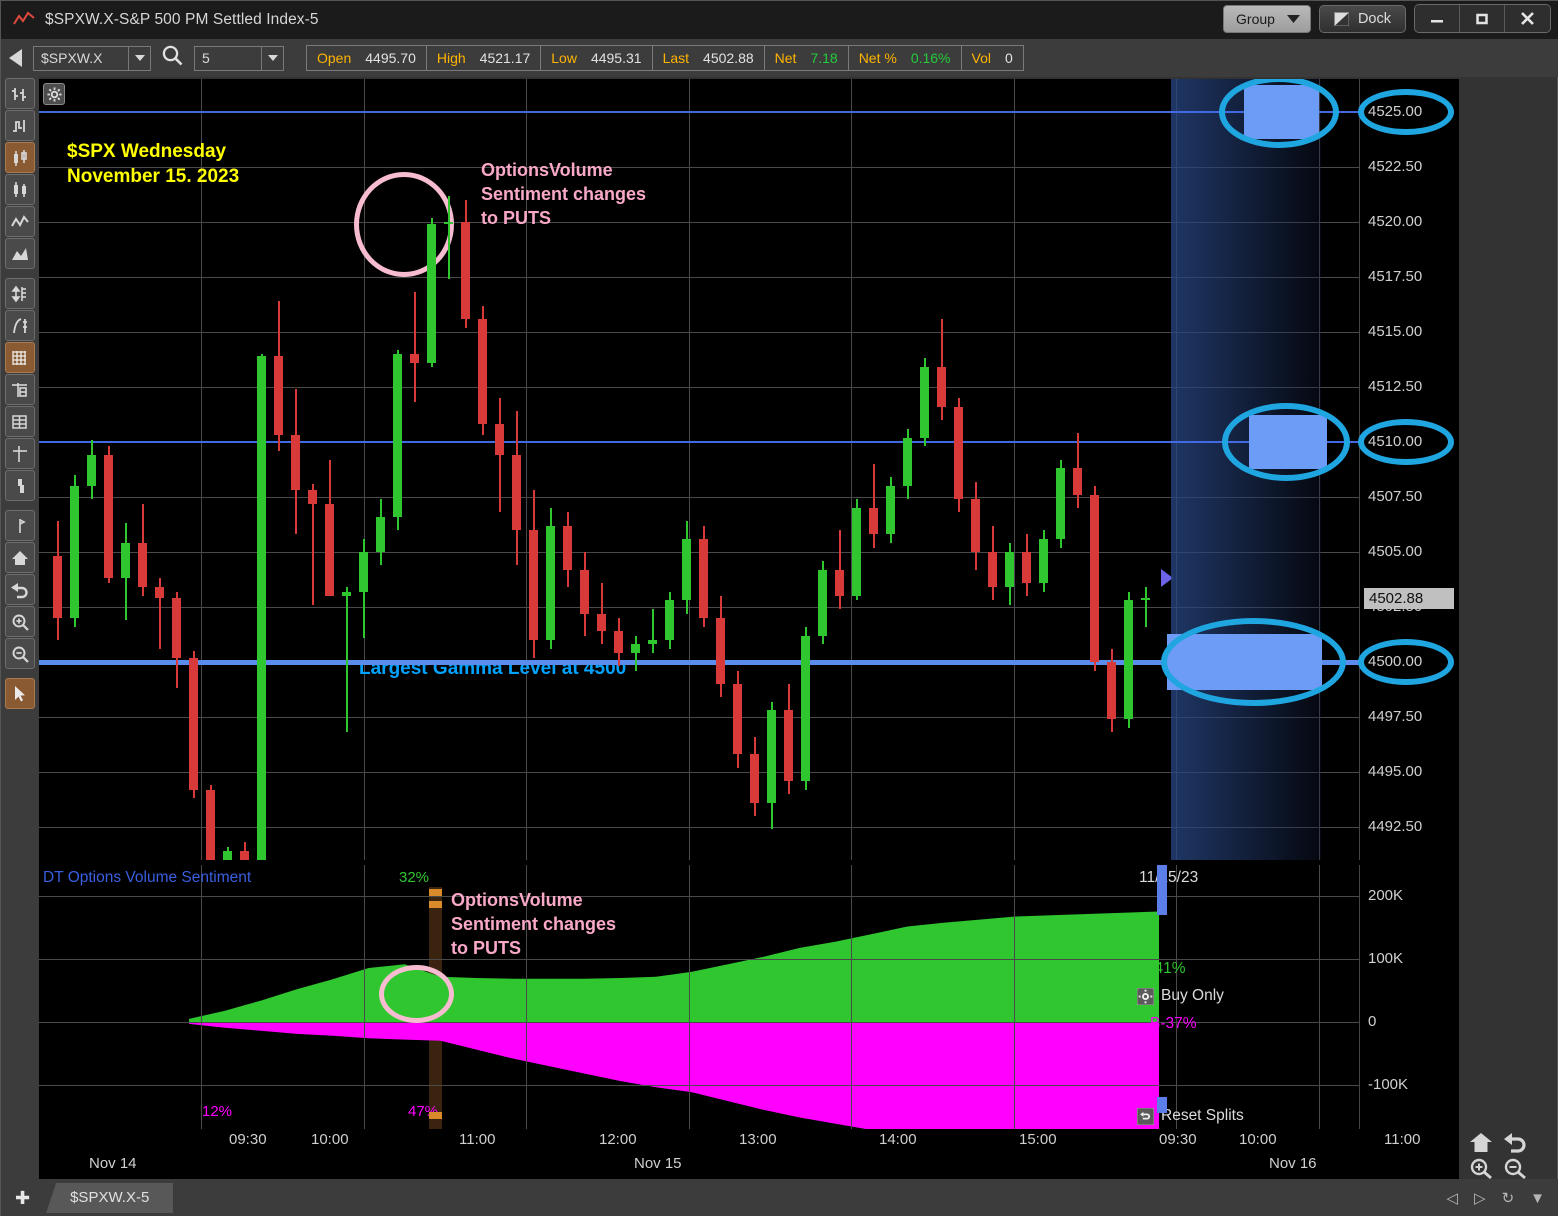 The width and height of the screenshot is (1558, 1216). What do you see at coordinates (1190, 1116) in the screenshot?
I see `reset-splits-button: Reset Splits` at bounding box center [1190, 1116].